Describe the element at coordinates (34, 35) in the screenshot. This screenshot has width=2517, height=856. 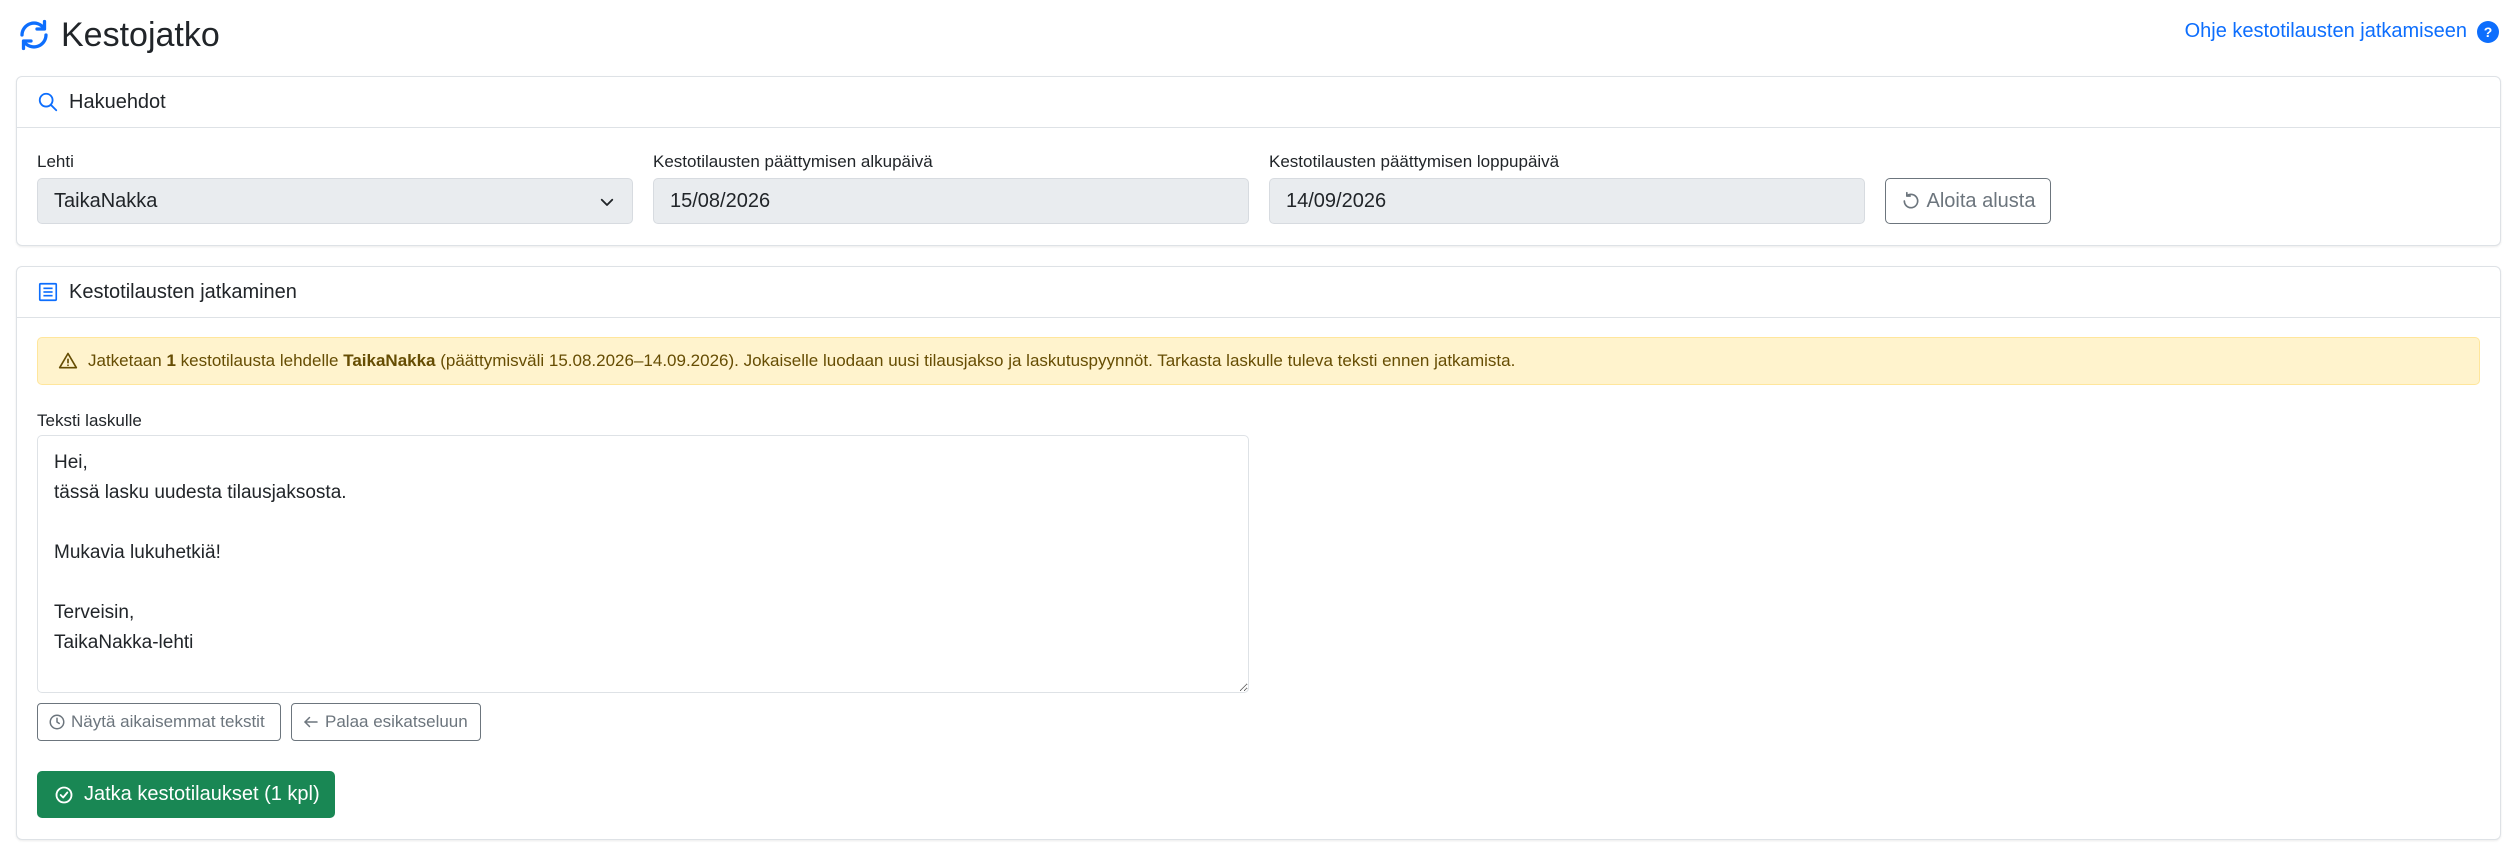
I see `refresh-icon` at that location.